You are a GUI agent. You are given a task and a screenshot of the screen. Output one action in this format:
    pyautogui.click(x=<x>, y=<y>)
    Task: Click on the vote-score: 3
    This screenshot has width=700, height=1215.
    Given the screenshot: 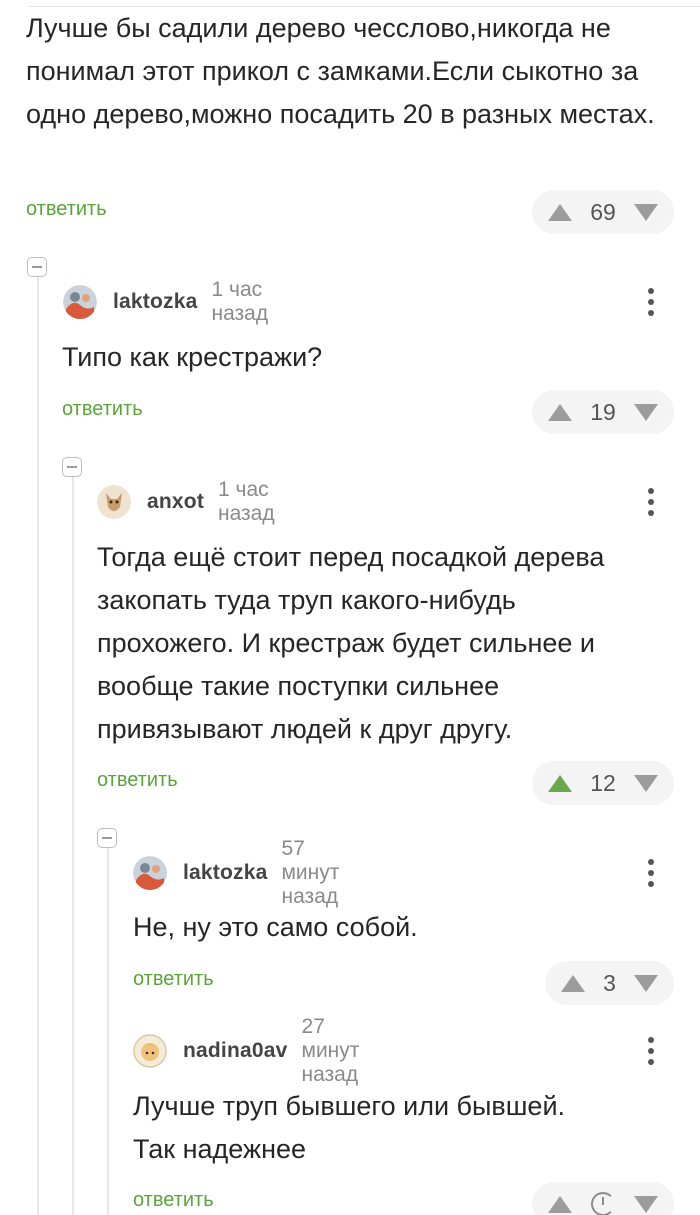 What is the action you would take?
    pyautogui.click(x=609, y=982)
    